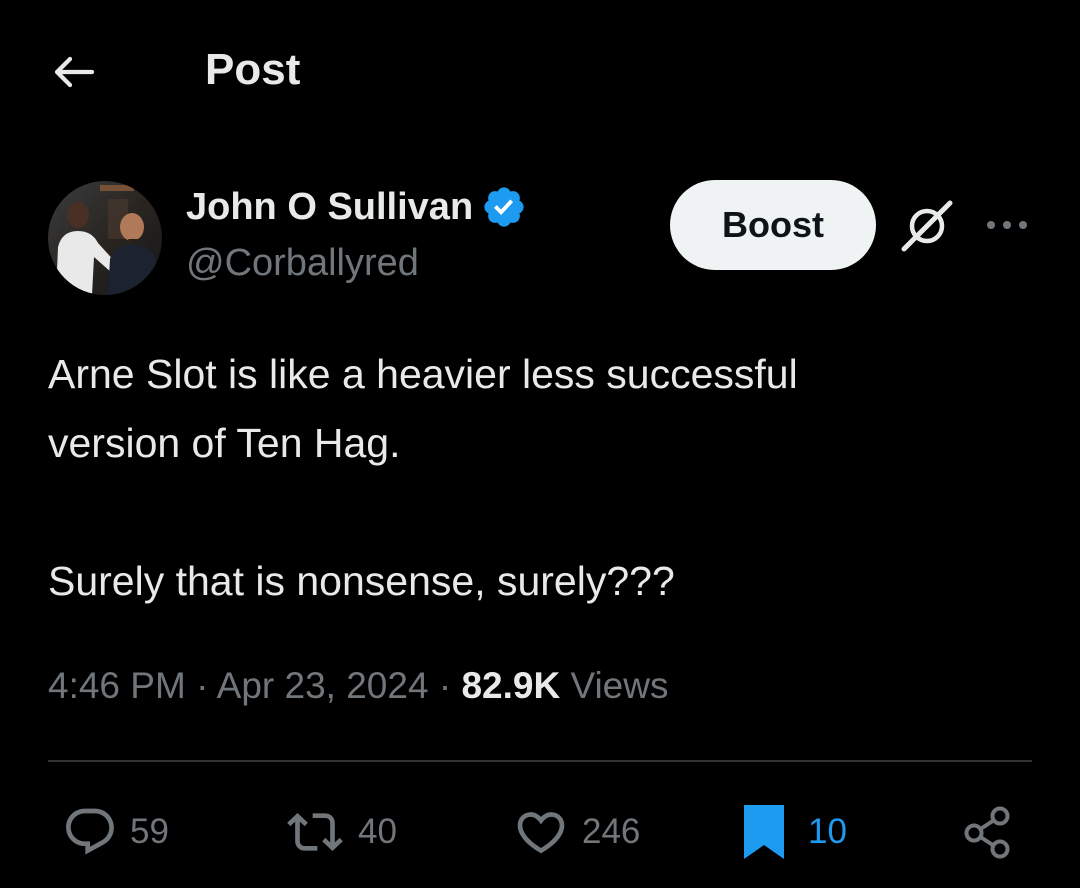 Image resolution: width=1080 pixels, height=888 pixels. I want to click on reply-button: 59, so click(115, 832).